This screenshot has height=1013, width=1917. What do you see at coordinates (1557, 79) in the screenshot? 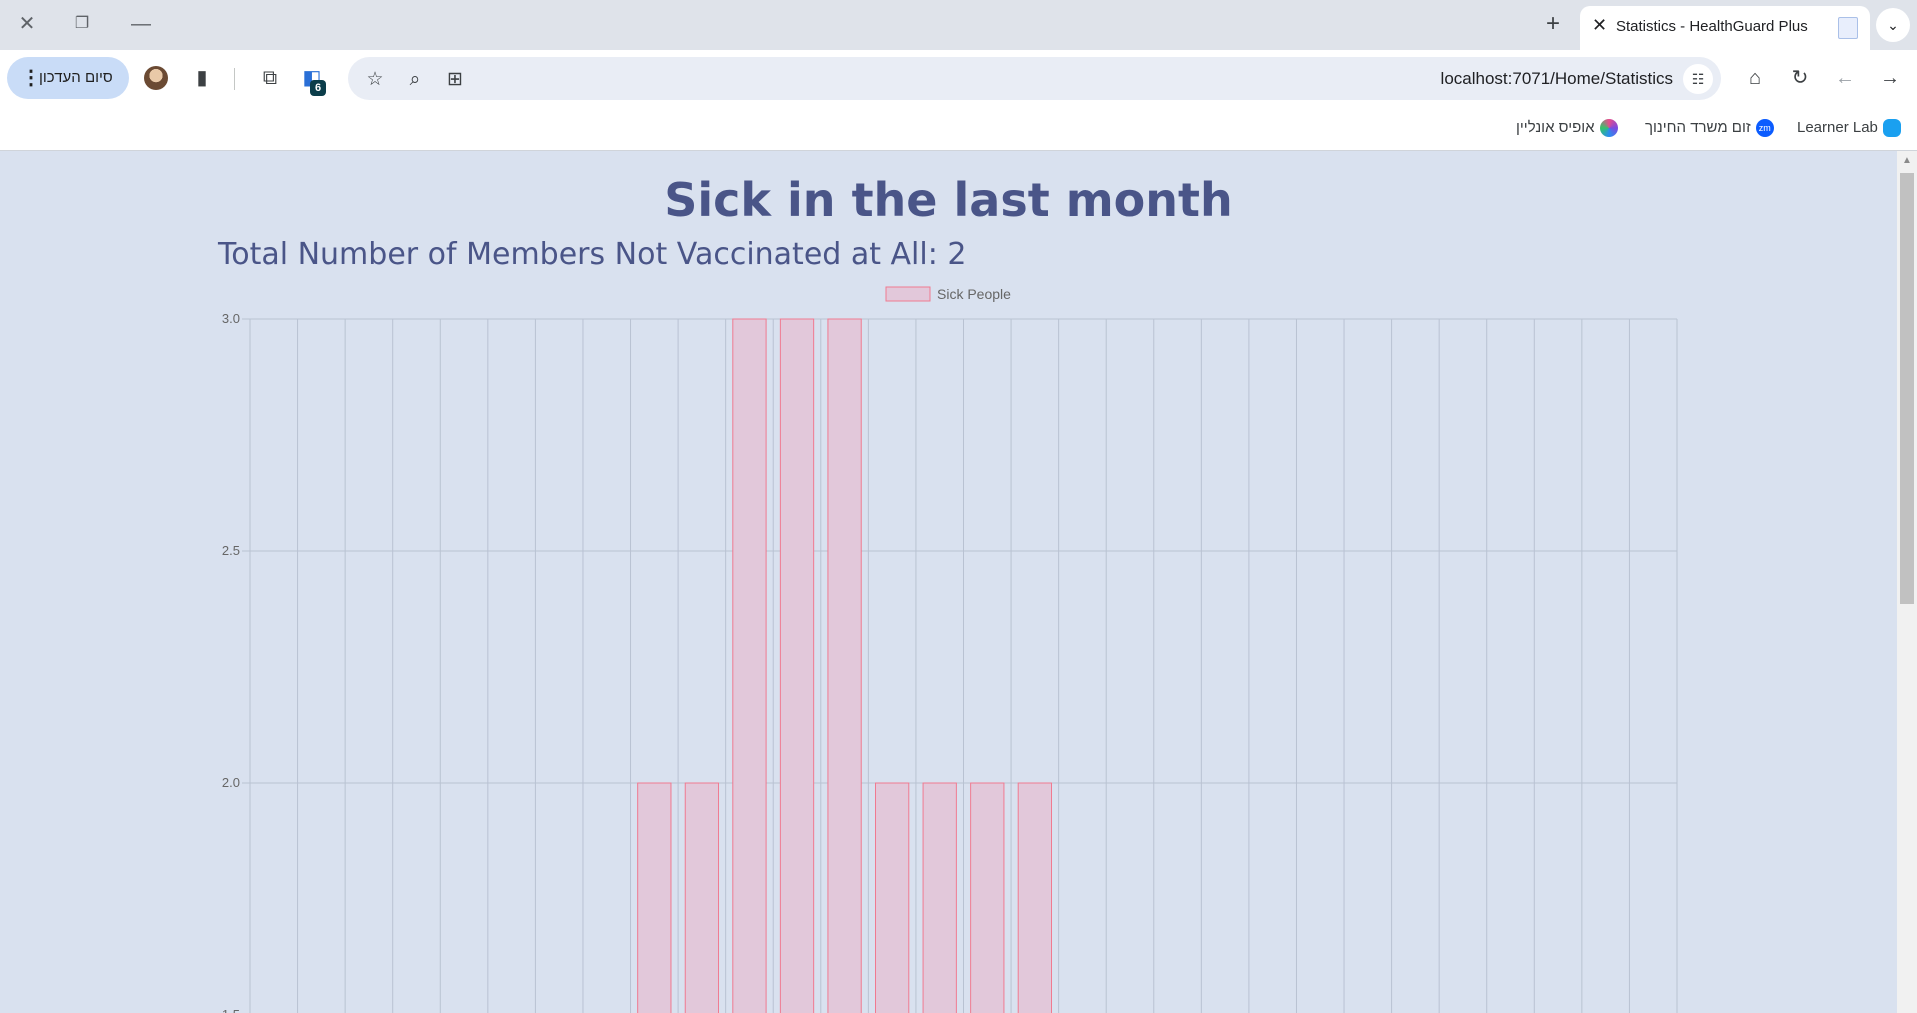
I see `url-text: localhost:7071/Home/Statistics` at bounding box center [1557, 79].